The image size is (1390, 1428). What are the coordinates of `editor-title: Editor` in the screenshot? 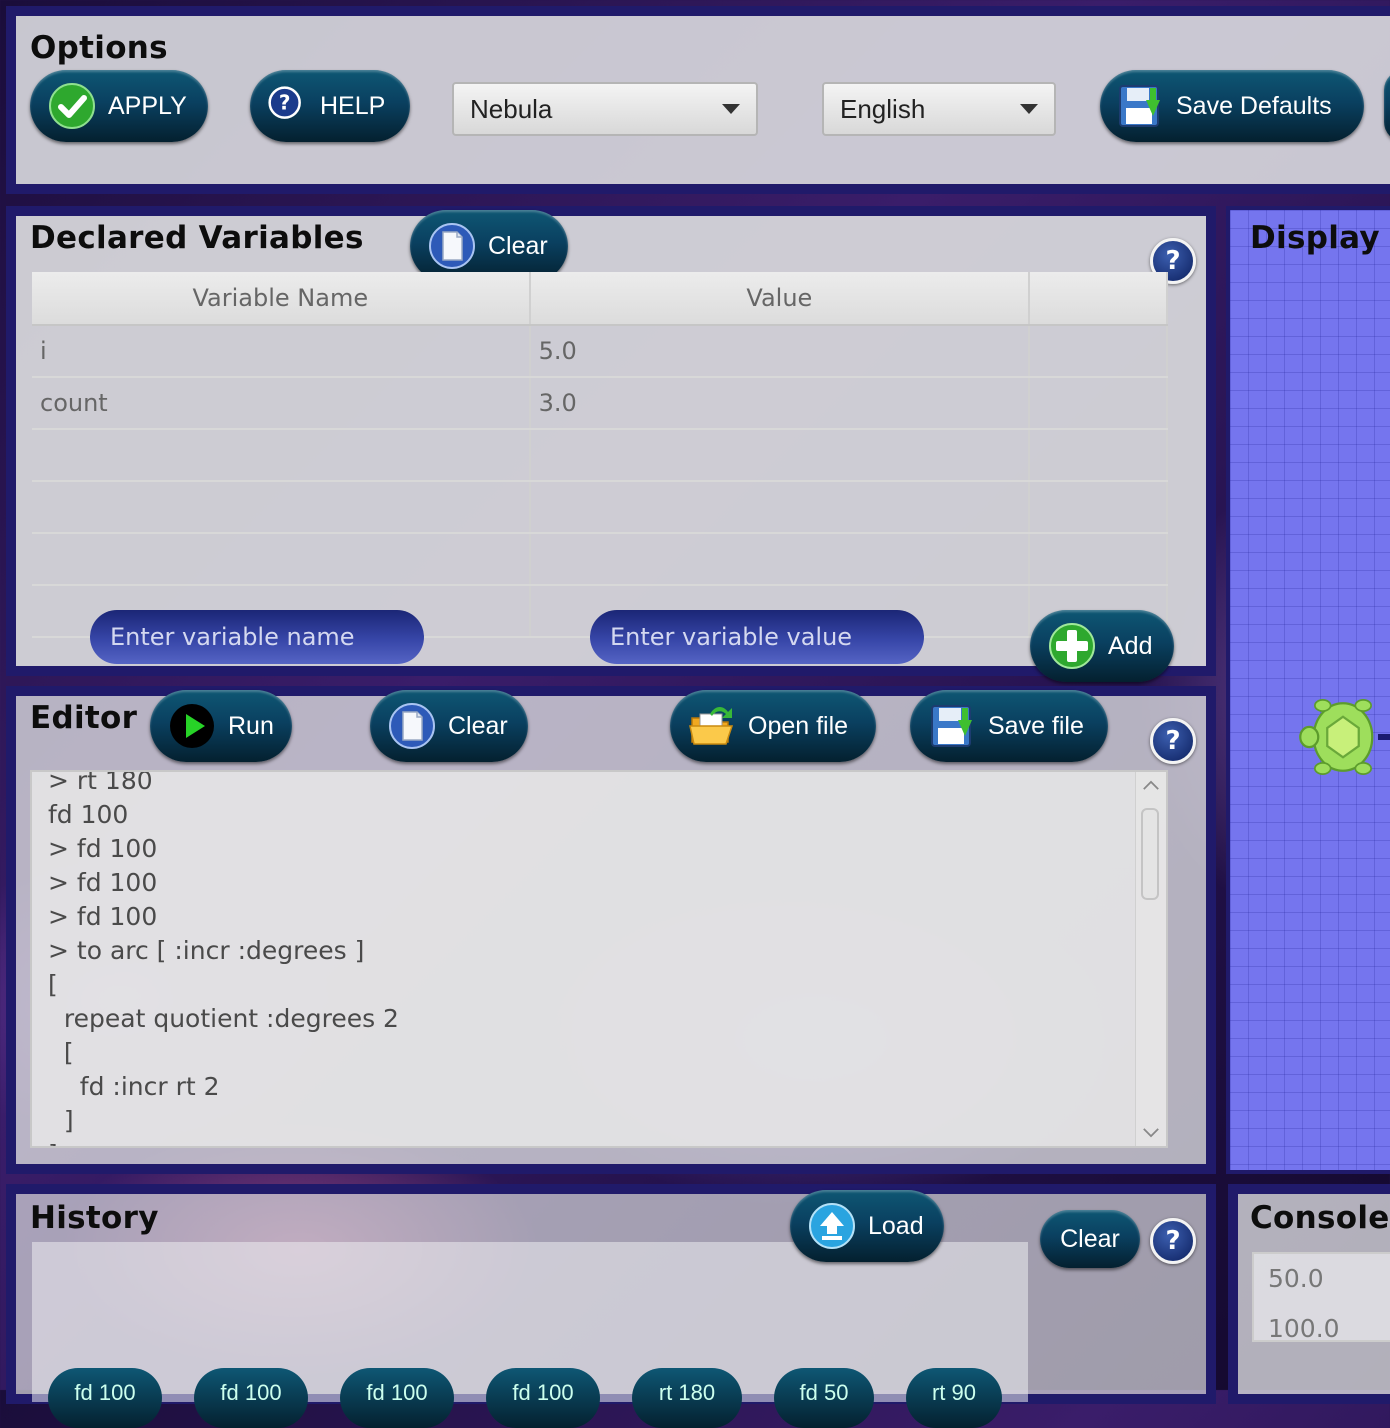 It's located at (84, 718).